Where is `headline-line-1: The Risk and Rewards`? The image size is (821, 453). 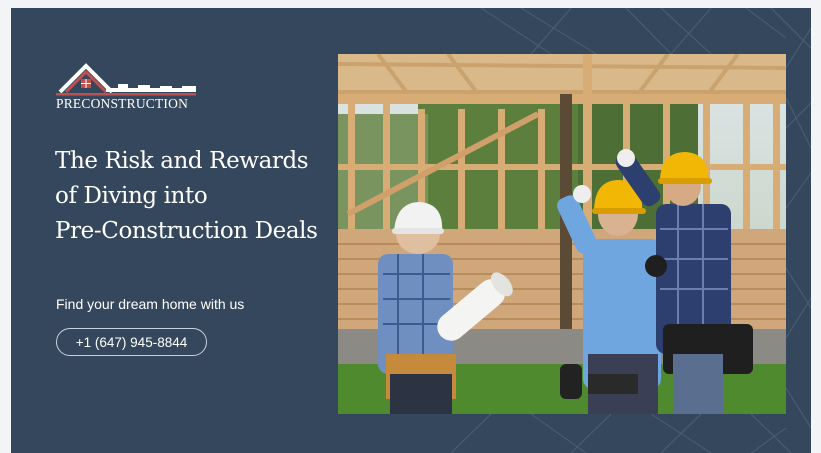 headline-line-1: The Risk and Rewards is located at coordinates (182, 161).